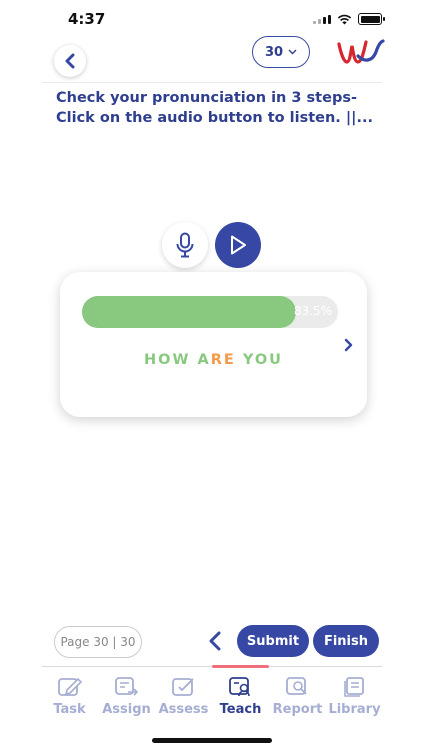 This screenshot has height=750, width=422. I want to click on tab-library: Library, so click(354, 696).